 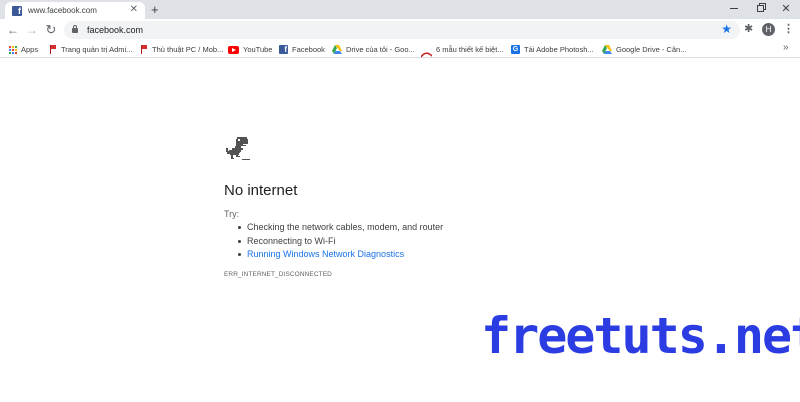 I want to click on forward-button: →, so click(x=32, y=30).